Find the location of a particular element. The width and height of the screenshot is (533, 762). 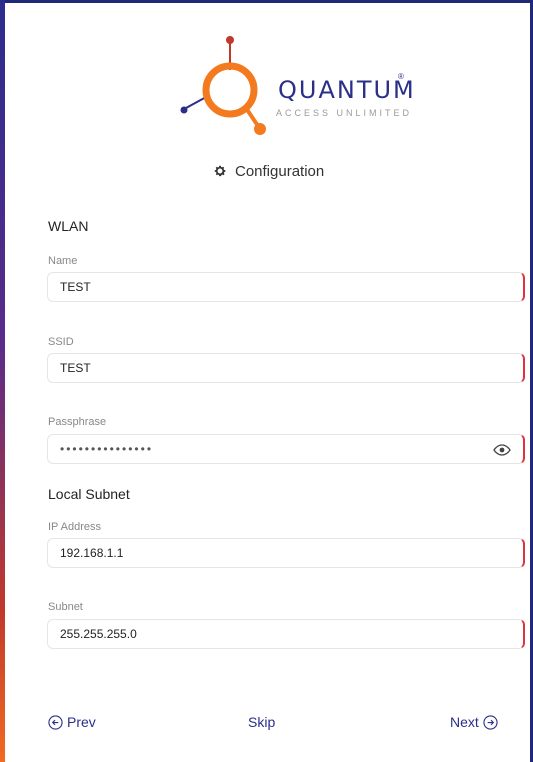

gear-icon is located at coordinates (220, 171).